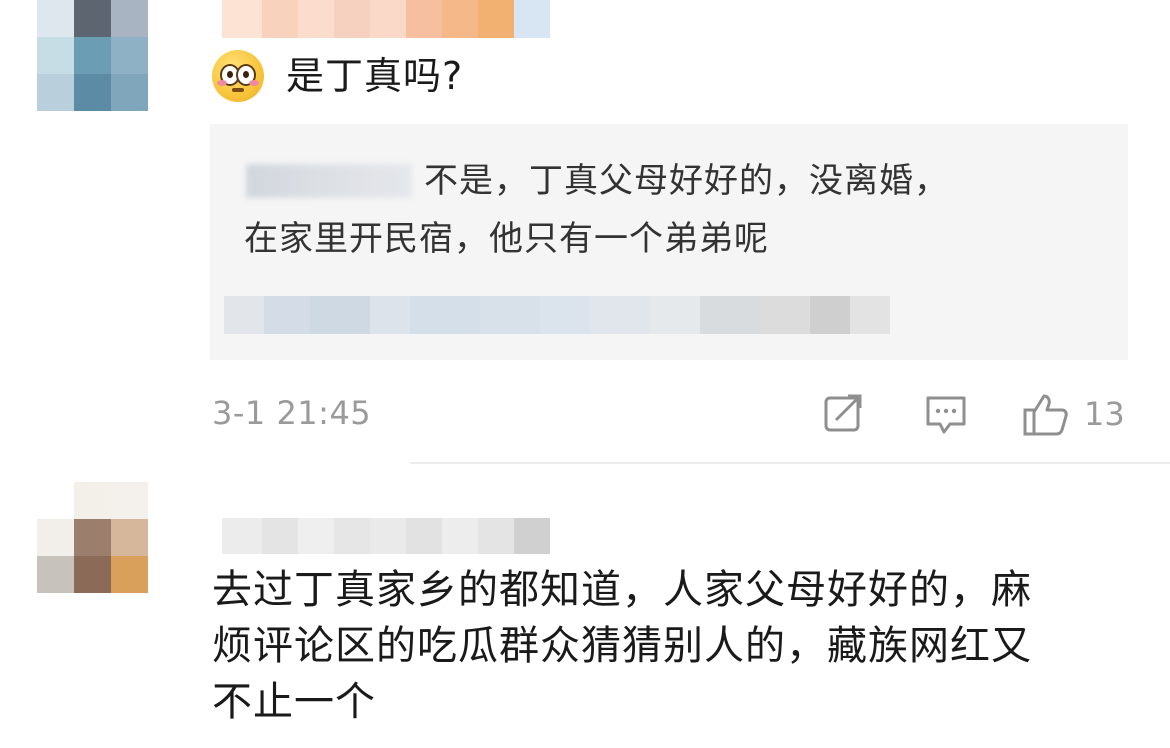 The height and width of the screenshot is (748, 1170). What do you see at coordinates (506, 239) in the screenshot?
I see `reply-text-line-2: 在家里开民宿，他只有一个弟弟呢` at bounding box center [506, 239].